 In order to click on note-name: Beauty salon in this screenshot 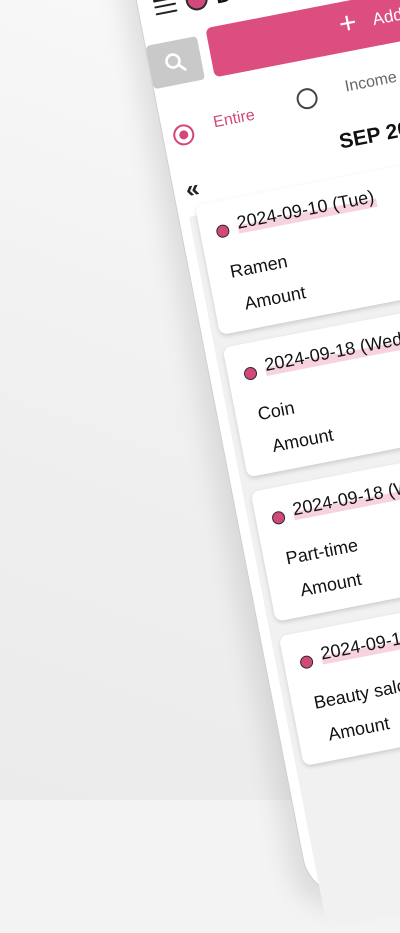, I will do `click(356, 693)`.